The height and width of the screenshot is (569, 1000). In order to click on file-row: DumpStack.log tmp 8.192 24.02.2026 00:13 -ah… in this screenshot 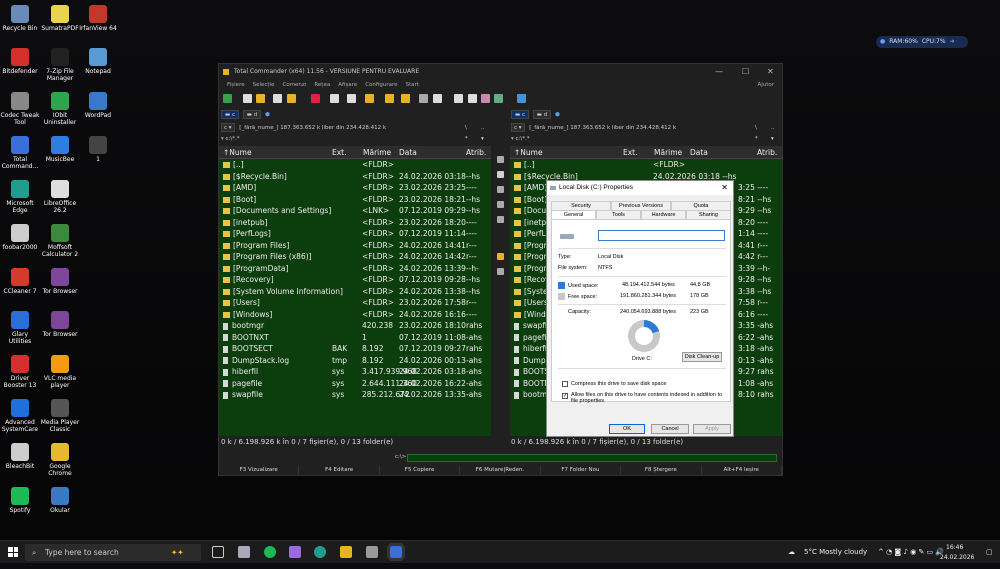, I will do `click(355, 361)`.